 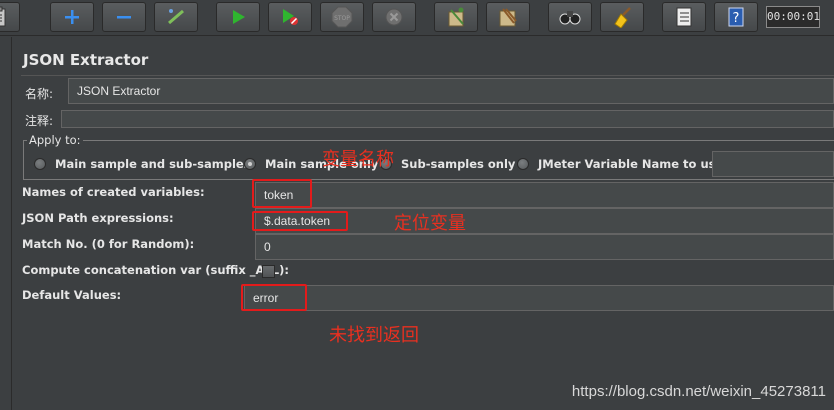 I want to click on search-icon, so click(x=570, y=17).